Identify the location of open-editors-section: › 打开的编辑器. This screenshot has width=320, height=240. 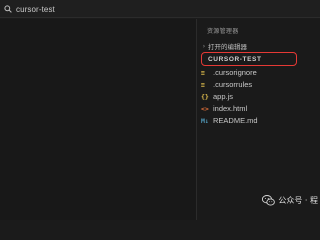
(259, 46).